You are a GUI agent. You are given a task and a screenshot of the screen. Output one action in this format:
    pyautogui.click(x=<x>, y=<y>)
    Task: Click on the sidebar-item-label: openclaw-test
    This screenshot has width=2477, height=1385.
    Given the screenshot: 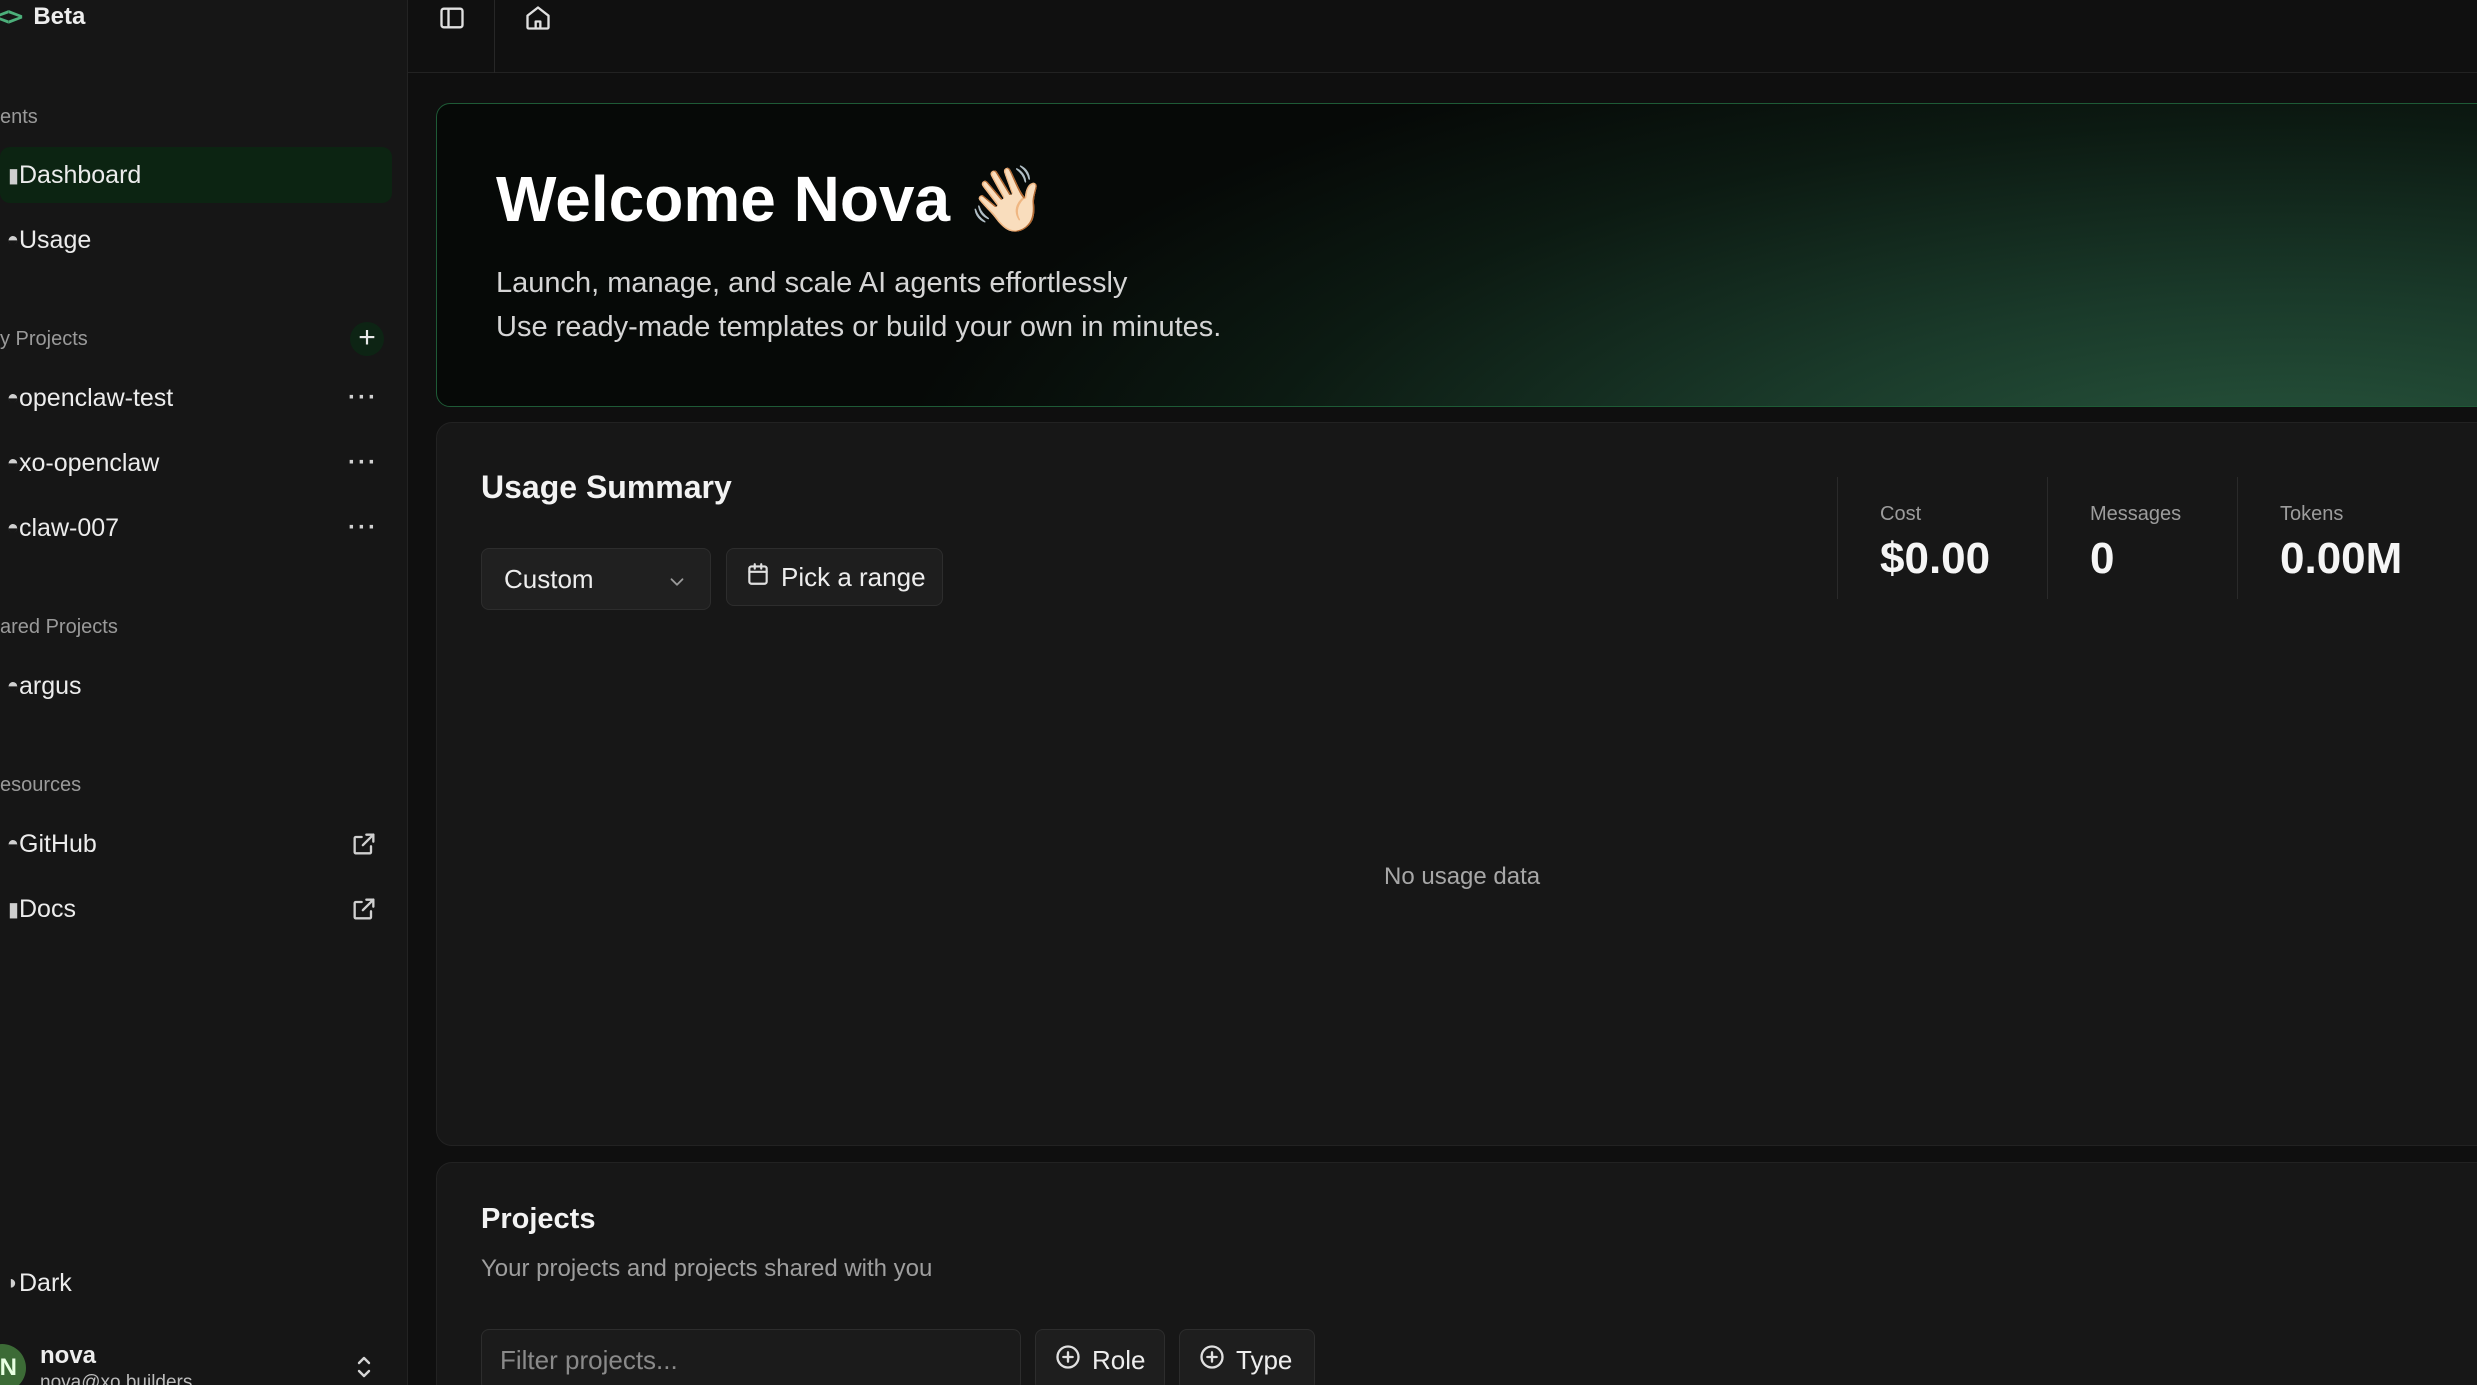 What is the action you would take?
    pyautogui.click(x=96, y=397)
    